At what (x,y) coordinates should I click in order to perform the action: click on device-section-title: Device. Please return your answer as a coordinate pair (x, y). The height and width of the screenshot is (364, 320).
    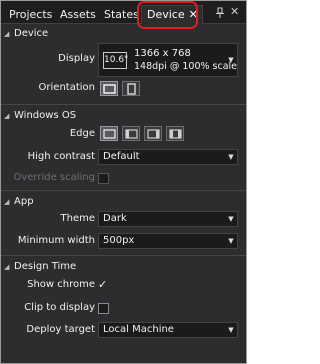
    Looking at the image, I should click on (31, 33).